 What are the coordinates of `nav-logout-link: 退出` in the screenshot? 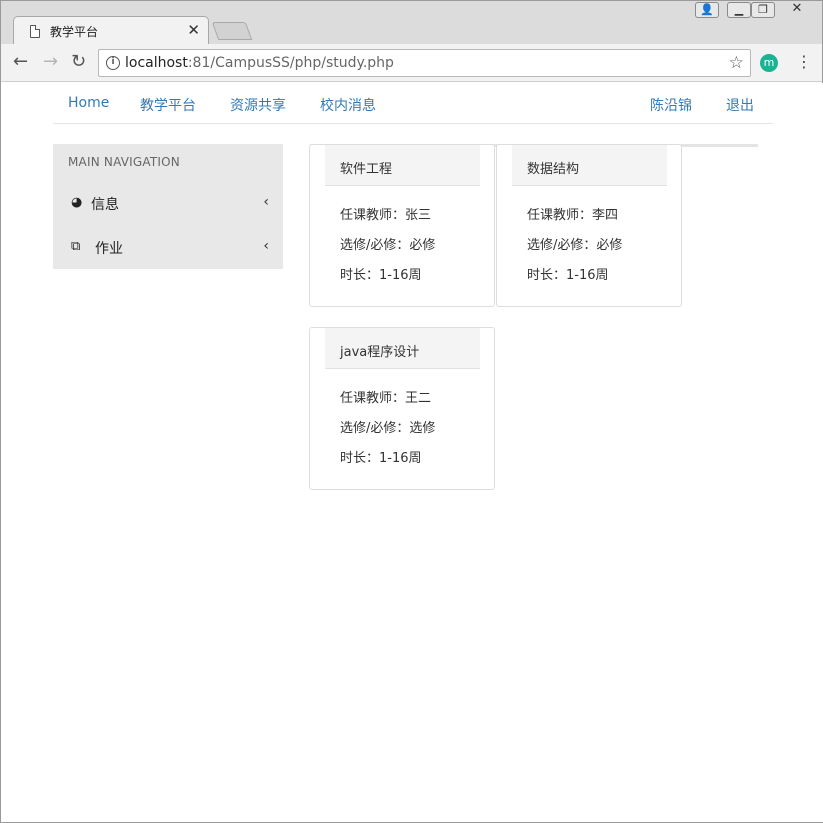 It's located at (740, 105).